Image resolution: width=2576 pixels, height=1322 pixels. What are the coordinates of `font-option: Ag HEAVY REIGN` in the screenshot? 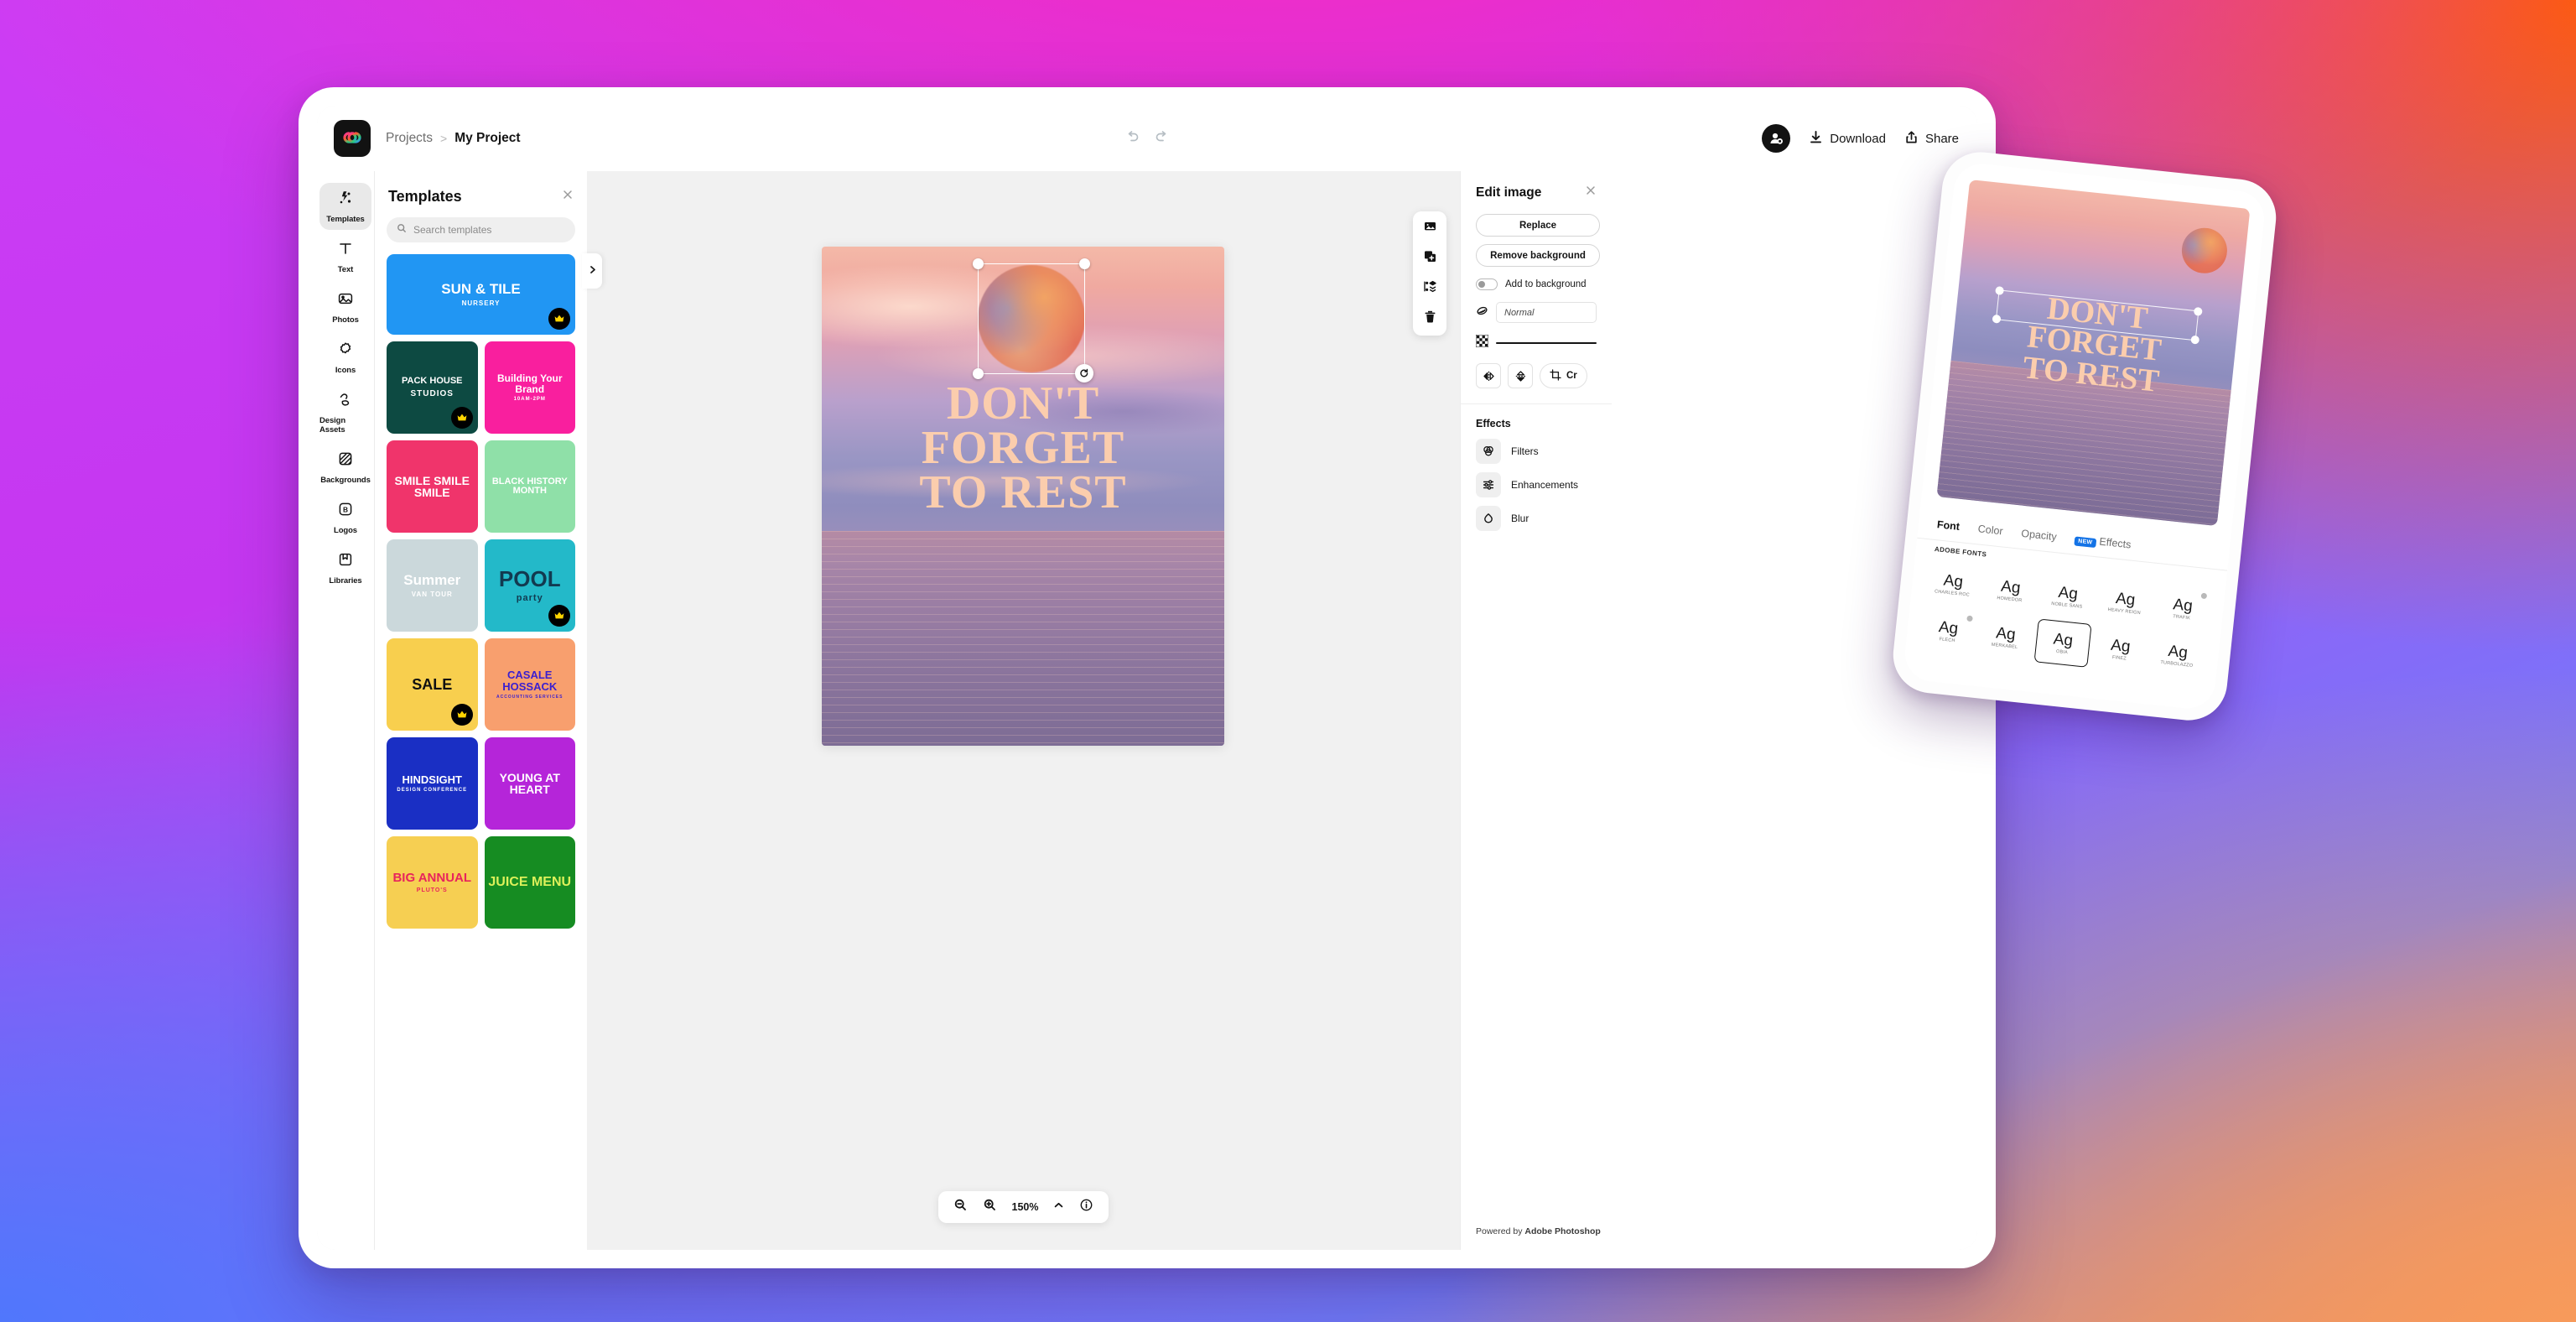 It's located at (2125, 602).